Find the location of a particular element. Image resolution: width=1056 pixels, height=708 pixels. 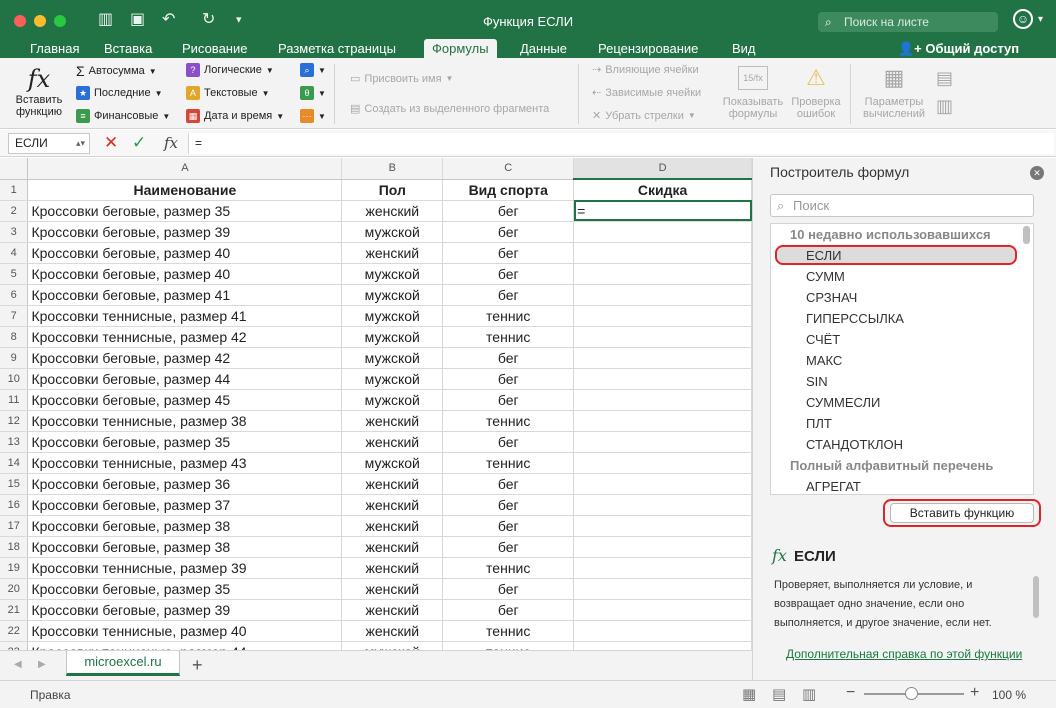

insert-function-panel-button: Вставить функцию is located at coordinates (962, 513).